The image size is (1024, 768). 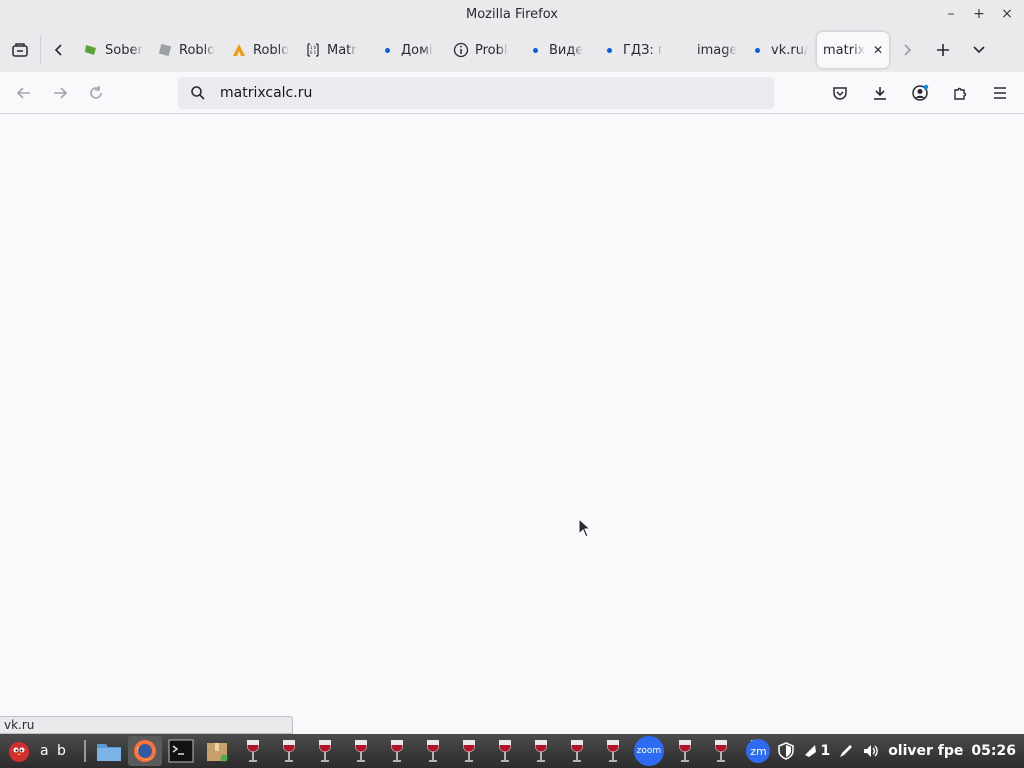 I want to click on extensions-button, so click(x=960, y=93).